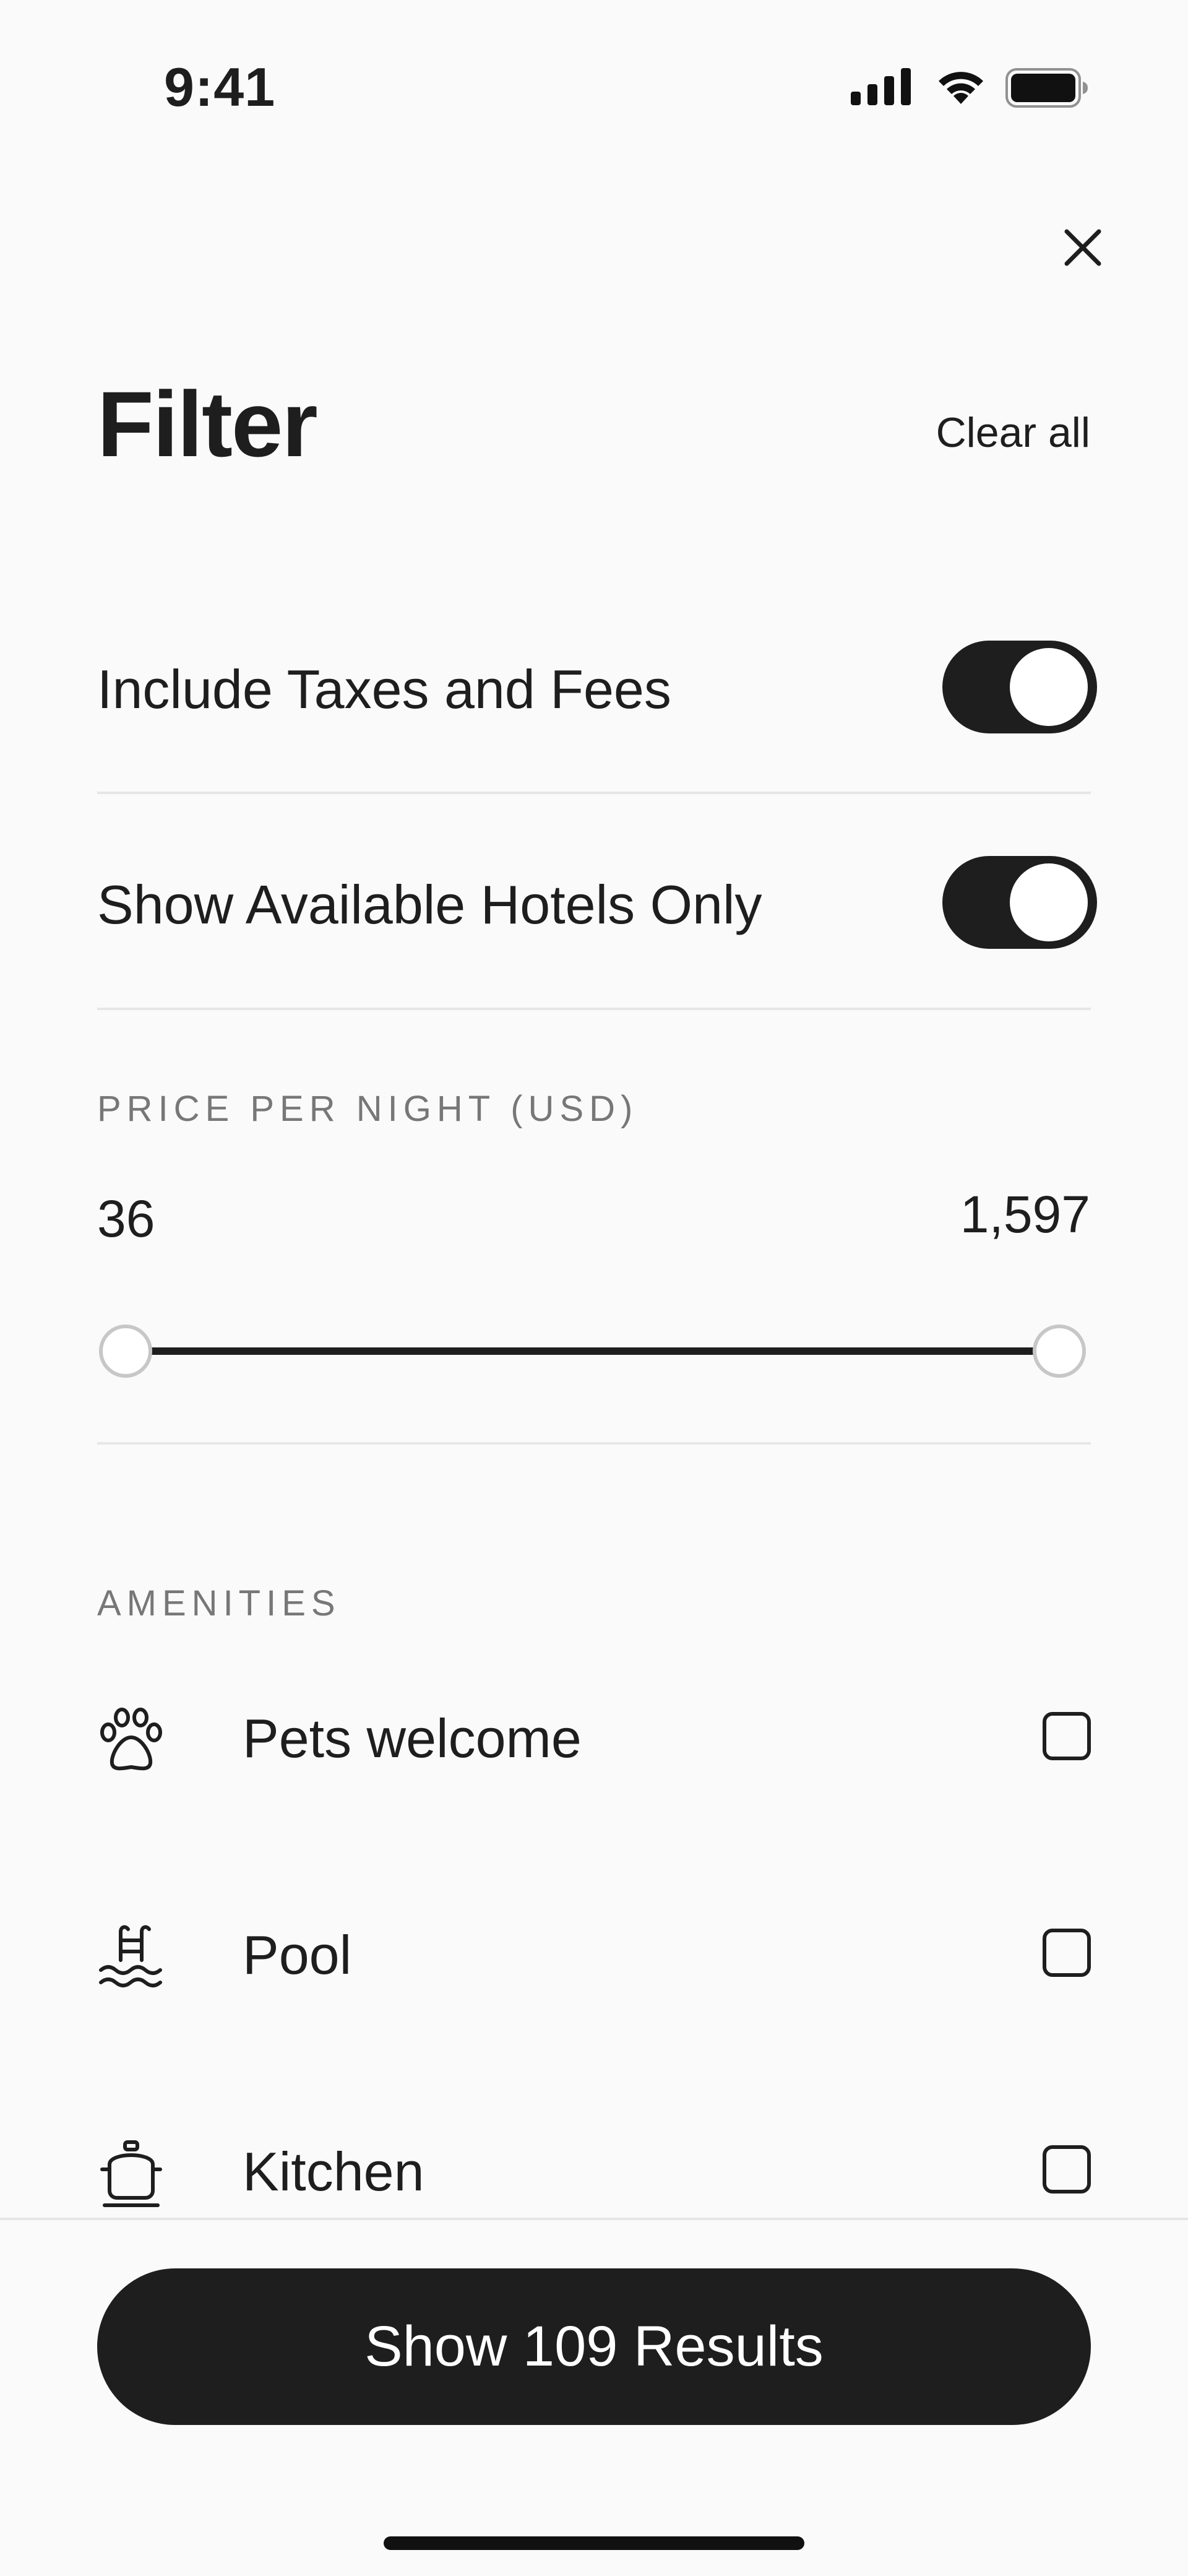  I want to click on available-hotels-toggle, so click(1019, 902).